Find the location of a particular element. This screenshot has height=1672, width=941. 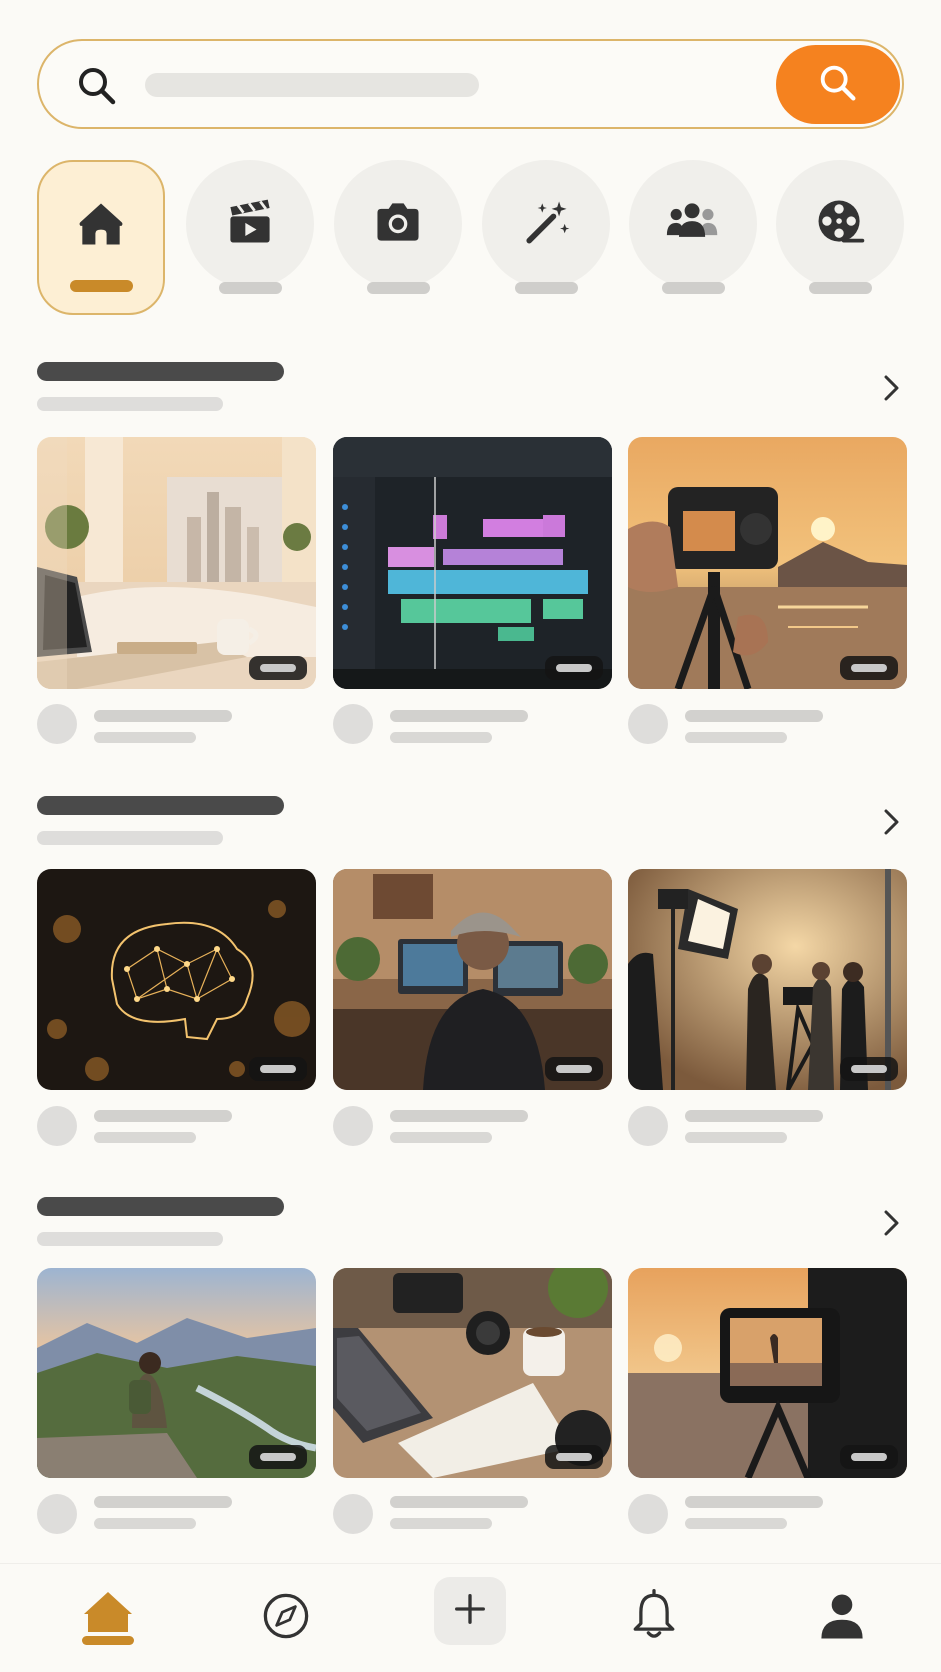

user-icon is located at coordinates (842, 1618).